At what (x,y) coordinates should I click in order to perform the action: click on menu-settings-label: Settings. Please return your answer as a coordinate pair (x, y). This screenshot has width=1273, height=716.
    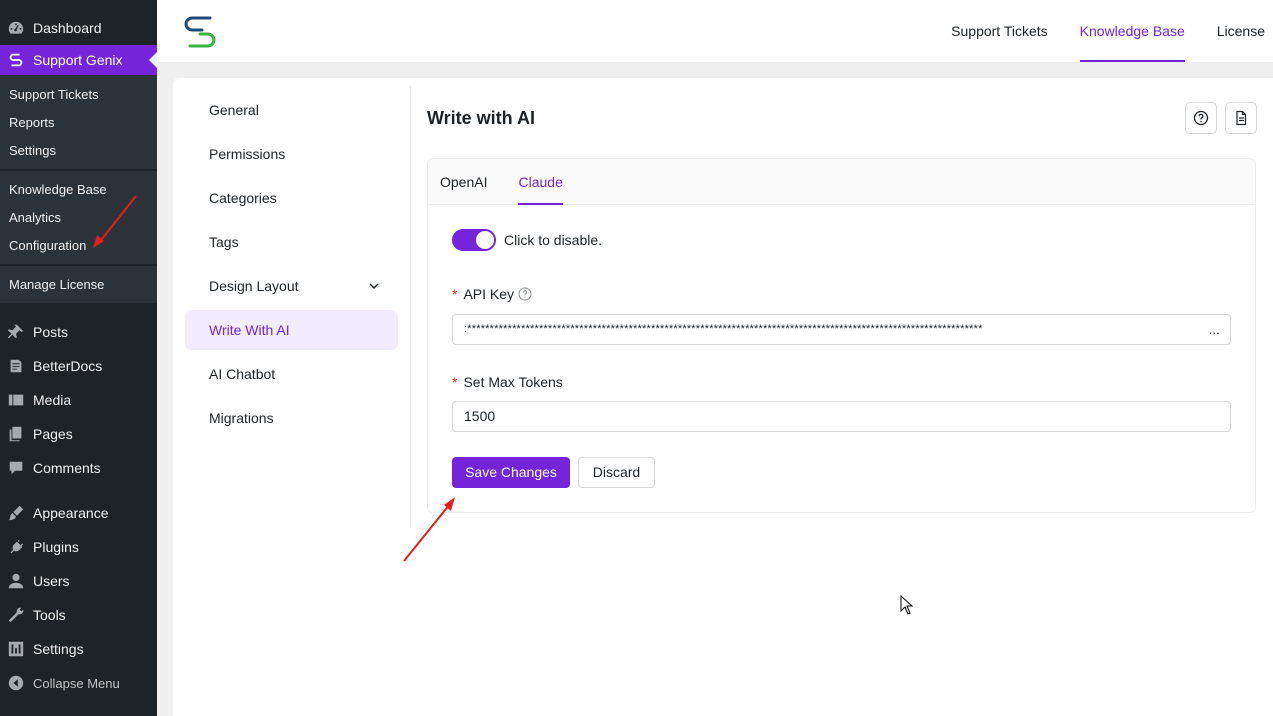
    Looking at the image, I should click on (58, 649).